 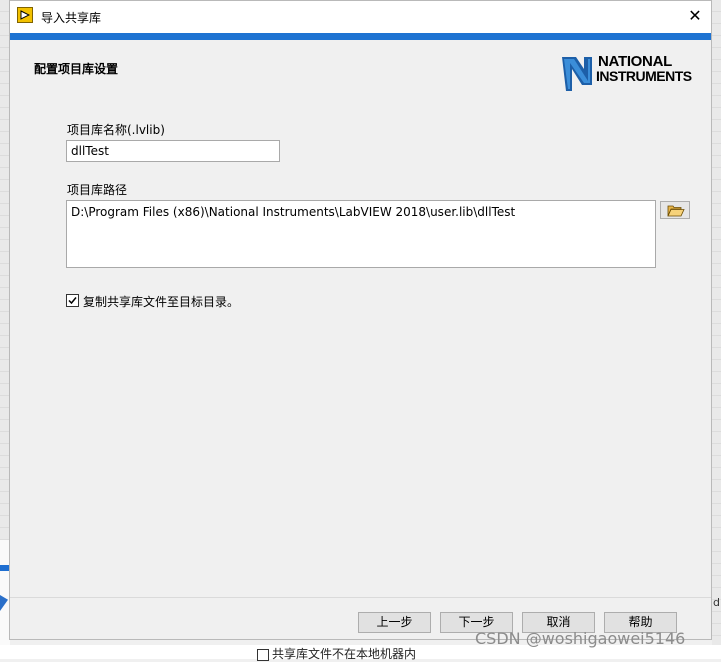 What do you see at coordinates (695, 16) in the screenshot?
I see `close-button: ✕` at bounding box center [695, 16].